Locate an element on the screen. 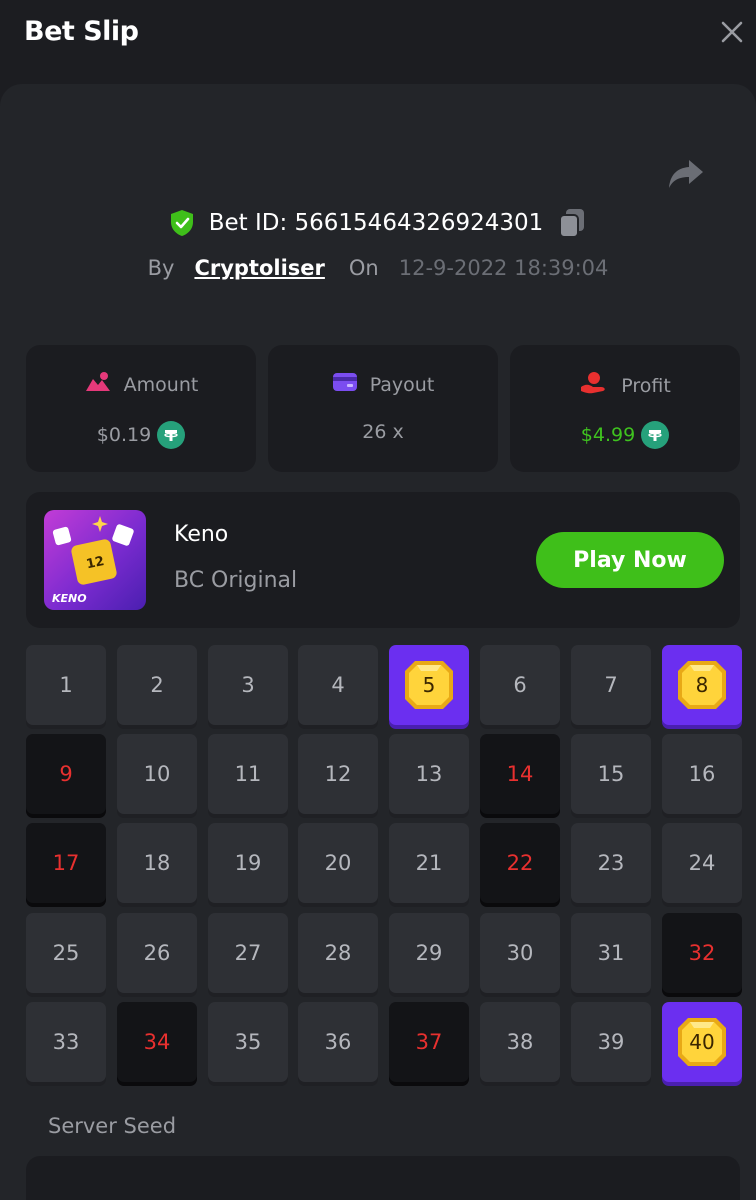  amount-icon is located at coordinates (98, 384).